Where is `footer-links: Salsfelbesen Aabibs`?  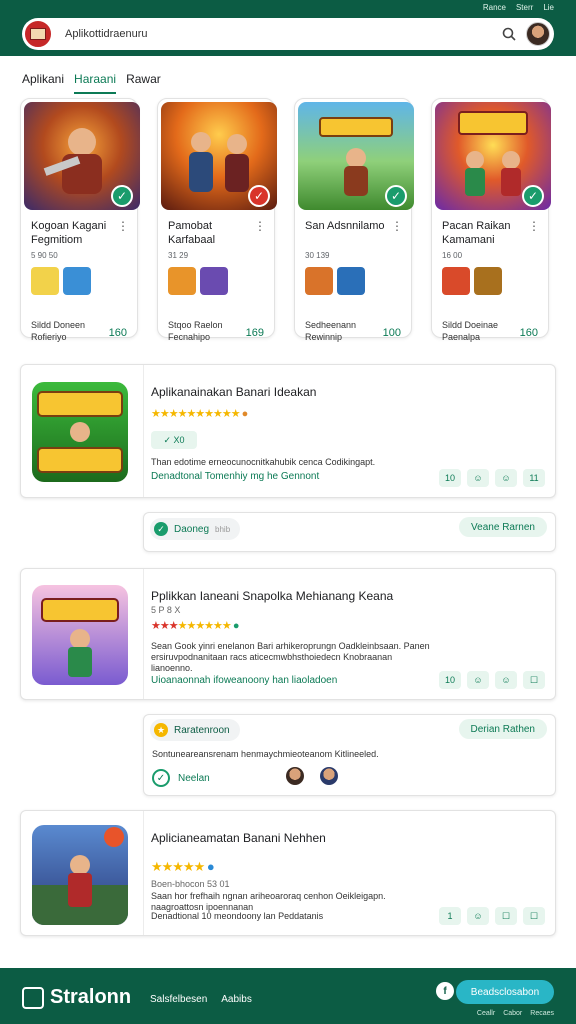
footer-links: Salsfelbesen Aabibs is located at coordinates (201, 999).